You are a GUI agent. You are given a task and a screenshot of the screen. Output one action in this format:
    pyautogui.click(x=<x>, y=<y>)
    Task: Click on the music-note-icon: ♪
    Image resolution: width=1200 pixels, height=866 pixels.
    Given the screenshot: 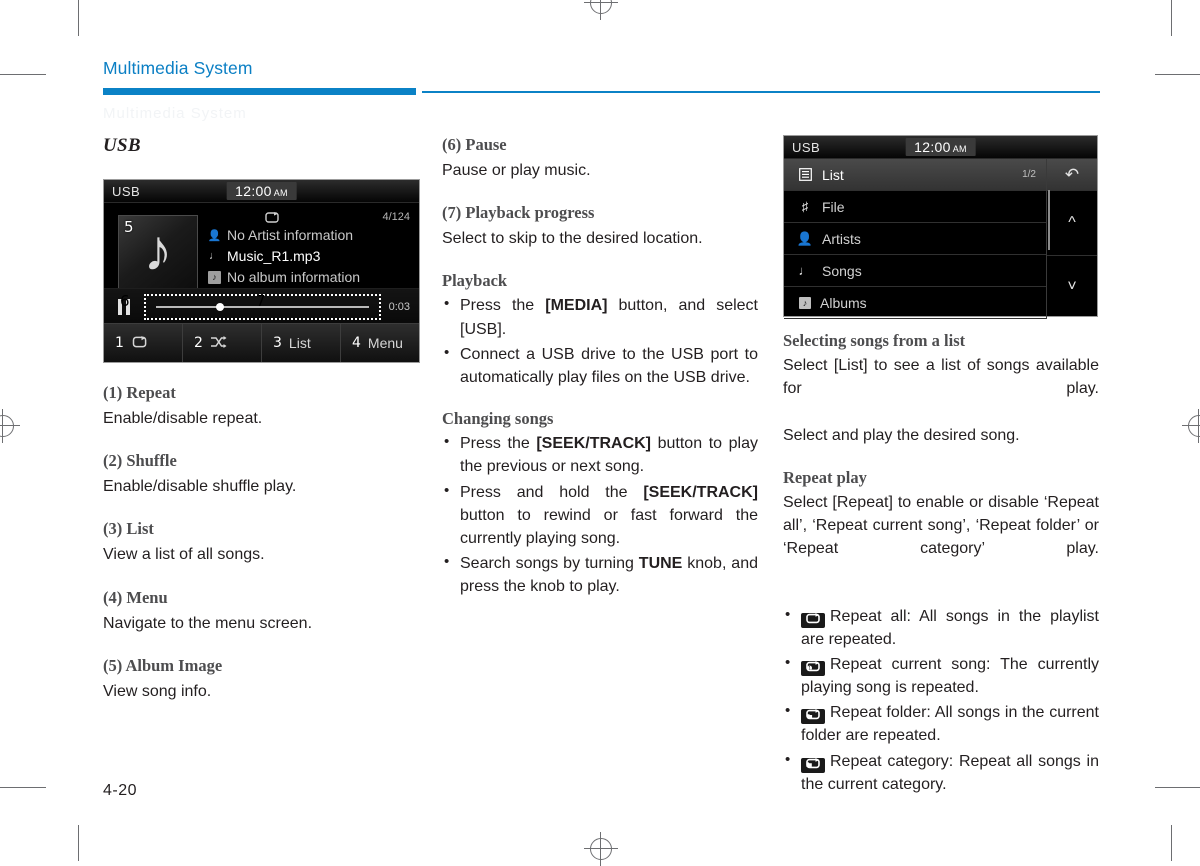 What is the action you would take?
    pyautogui.click(x=158, y=250)
    